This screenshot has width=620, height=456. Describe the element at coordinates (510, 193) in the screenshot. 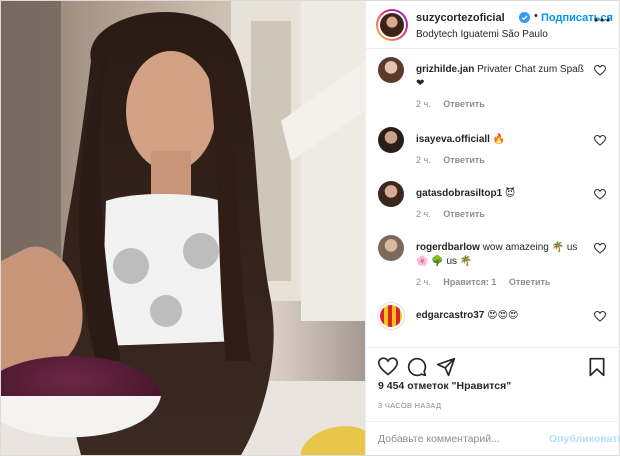

I see `comment-body: 😈` at that location.